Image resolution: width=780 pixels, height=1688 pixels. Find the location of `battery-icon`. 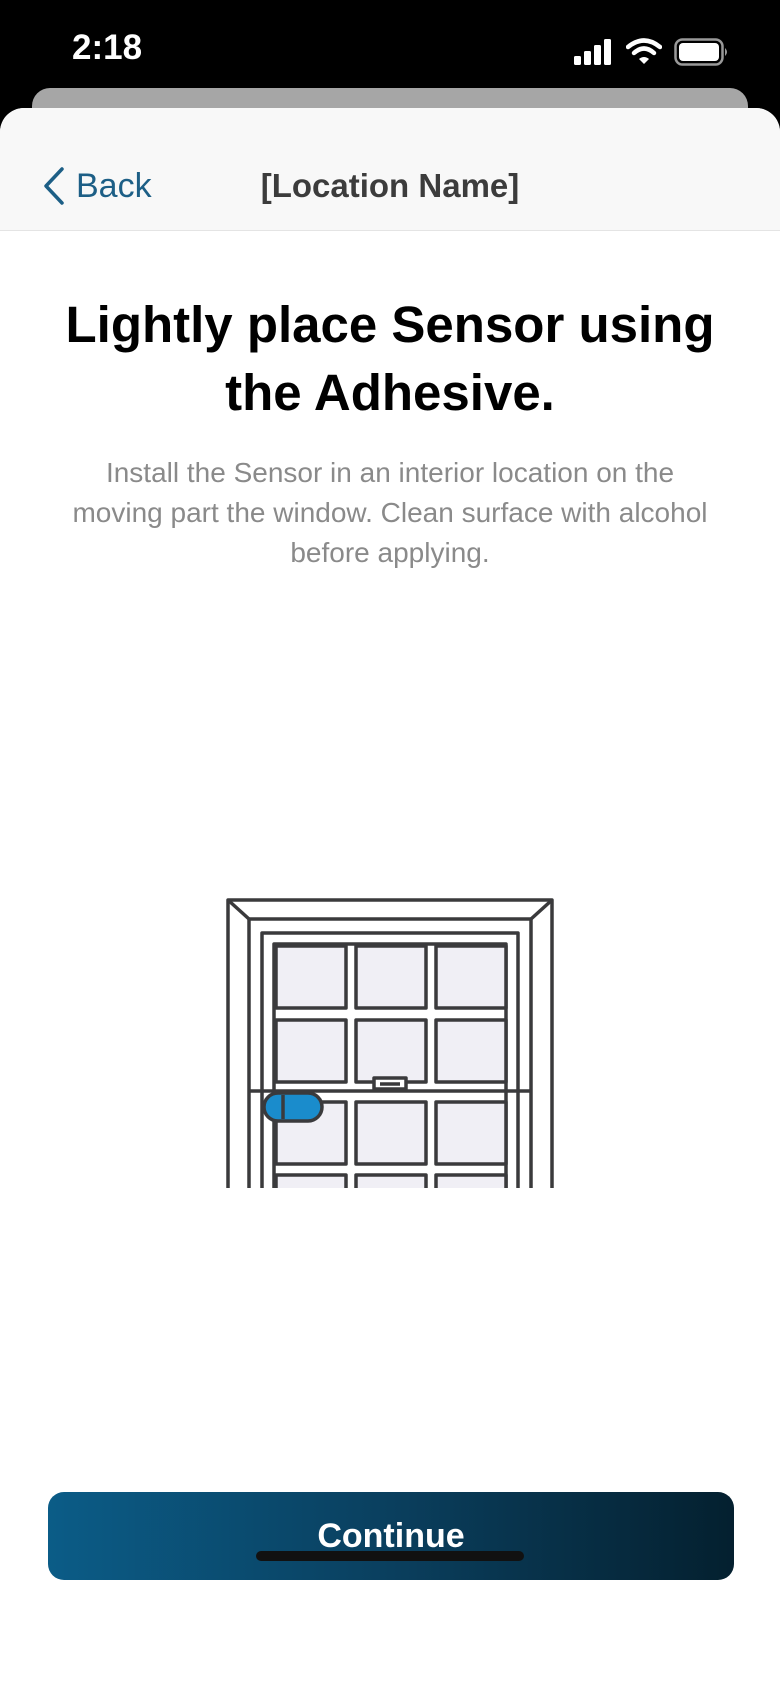

battery-icon is located at coordinates (700, 52).